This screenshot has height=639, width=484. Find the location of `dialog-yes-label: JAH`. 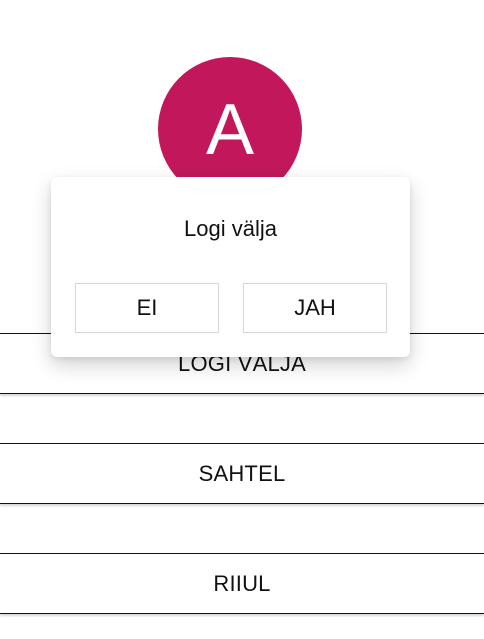

dialog-yes-label: JAH is located at coordinates (315, 307).